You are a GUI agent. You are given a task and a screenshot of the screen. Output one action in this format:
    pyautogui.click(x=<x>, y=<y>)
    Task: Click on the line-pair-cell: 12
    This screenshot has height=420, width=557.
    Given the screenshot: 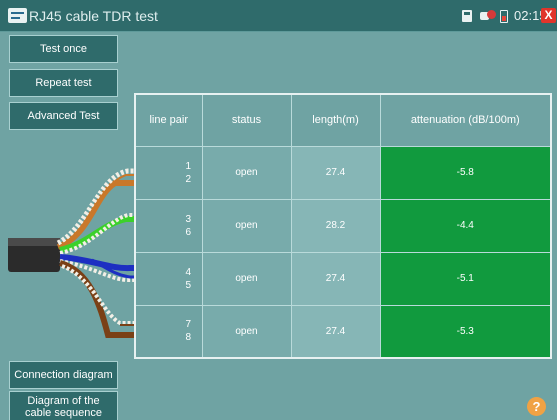 What is the action you would take?
    pyautogui.click(x=168, y=172)
    